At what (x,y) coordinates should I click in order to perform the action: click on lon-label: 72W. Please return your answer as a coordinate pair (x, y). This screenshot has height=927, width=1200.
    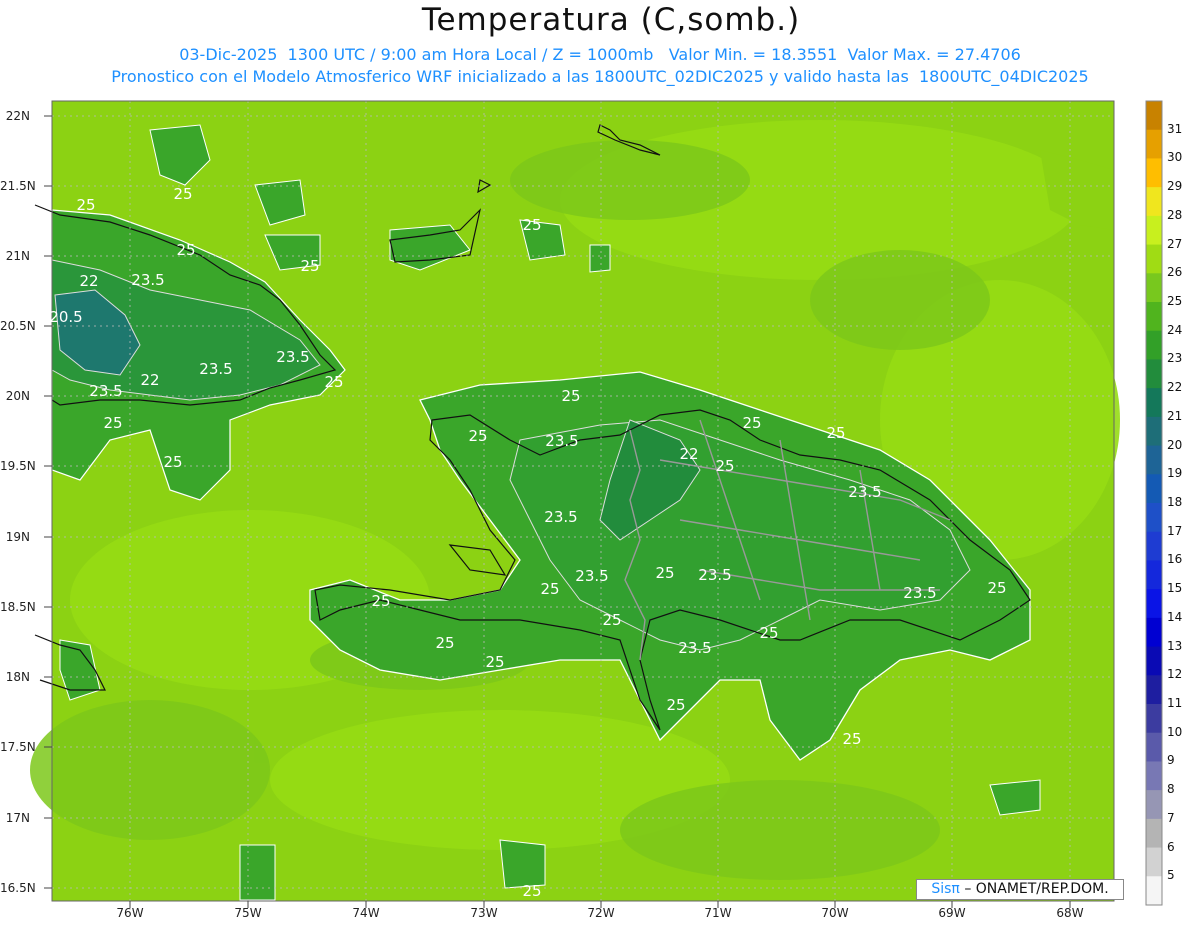
    Looking at the image, I should click on (601, 913).